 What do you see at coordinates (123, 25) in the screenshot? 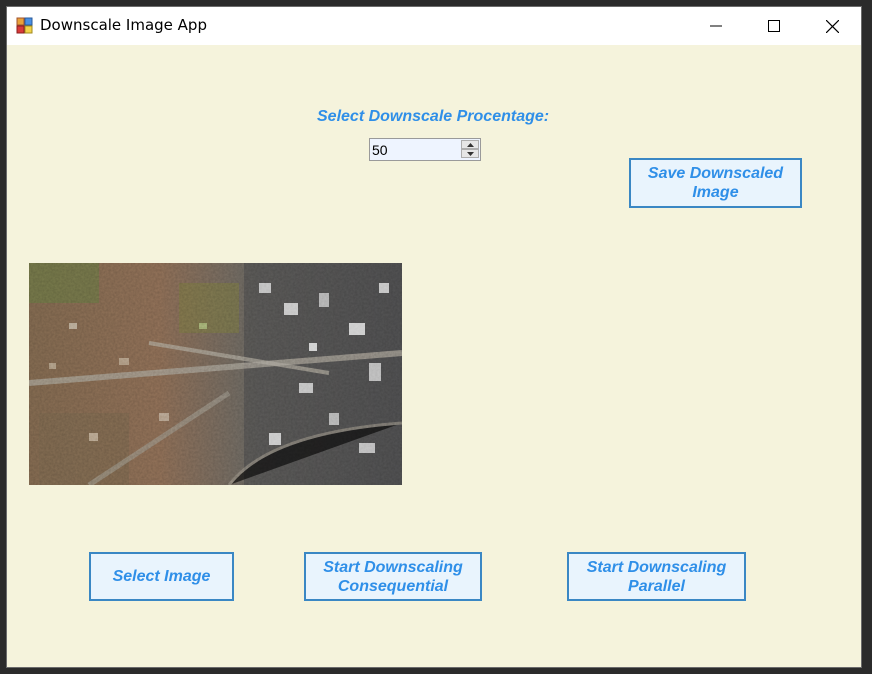
I see `window-title: Downscale Image App` at bounding box center [123, 25].